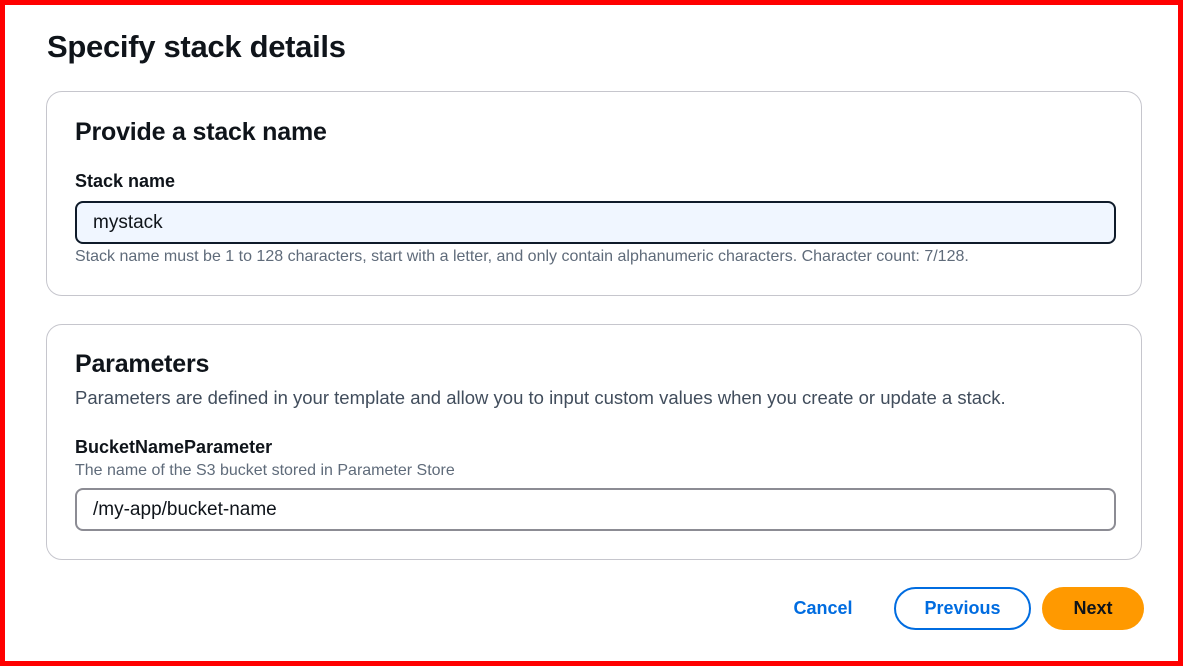 The height and width of the screenshot is (666, 1183). What do you see at coordinates (174, 447) in the screenshot?
I see `bucket-name-parameter-label: BucketNameParameter` at bounding box center [174, 447].